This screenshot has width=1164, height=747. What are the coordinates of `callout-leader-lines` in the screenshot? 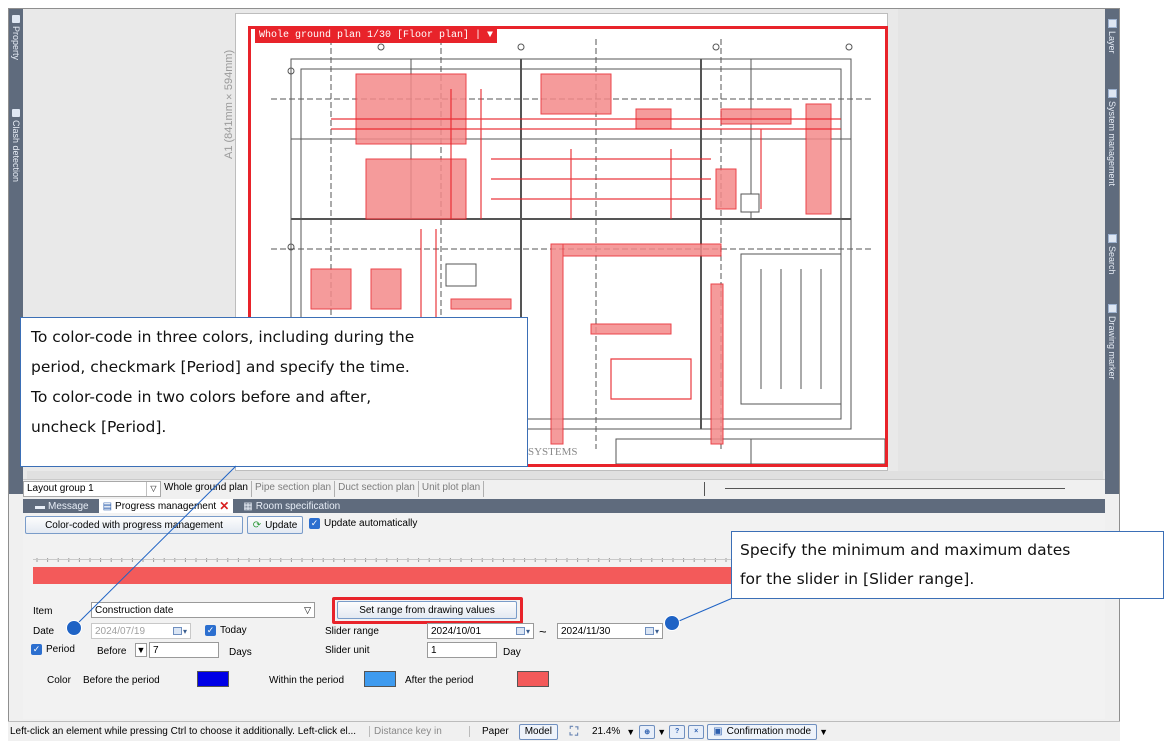 It's located at (404, 546).